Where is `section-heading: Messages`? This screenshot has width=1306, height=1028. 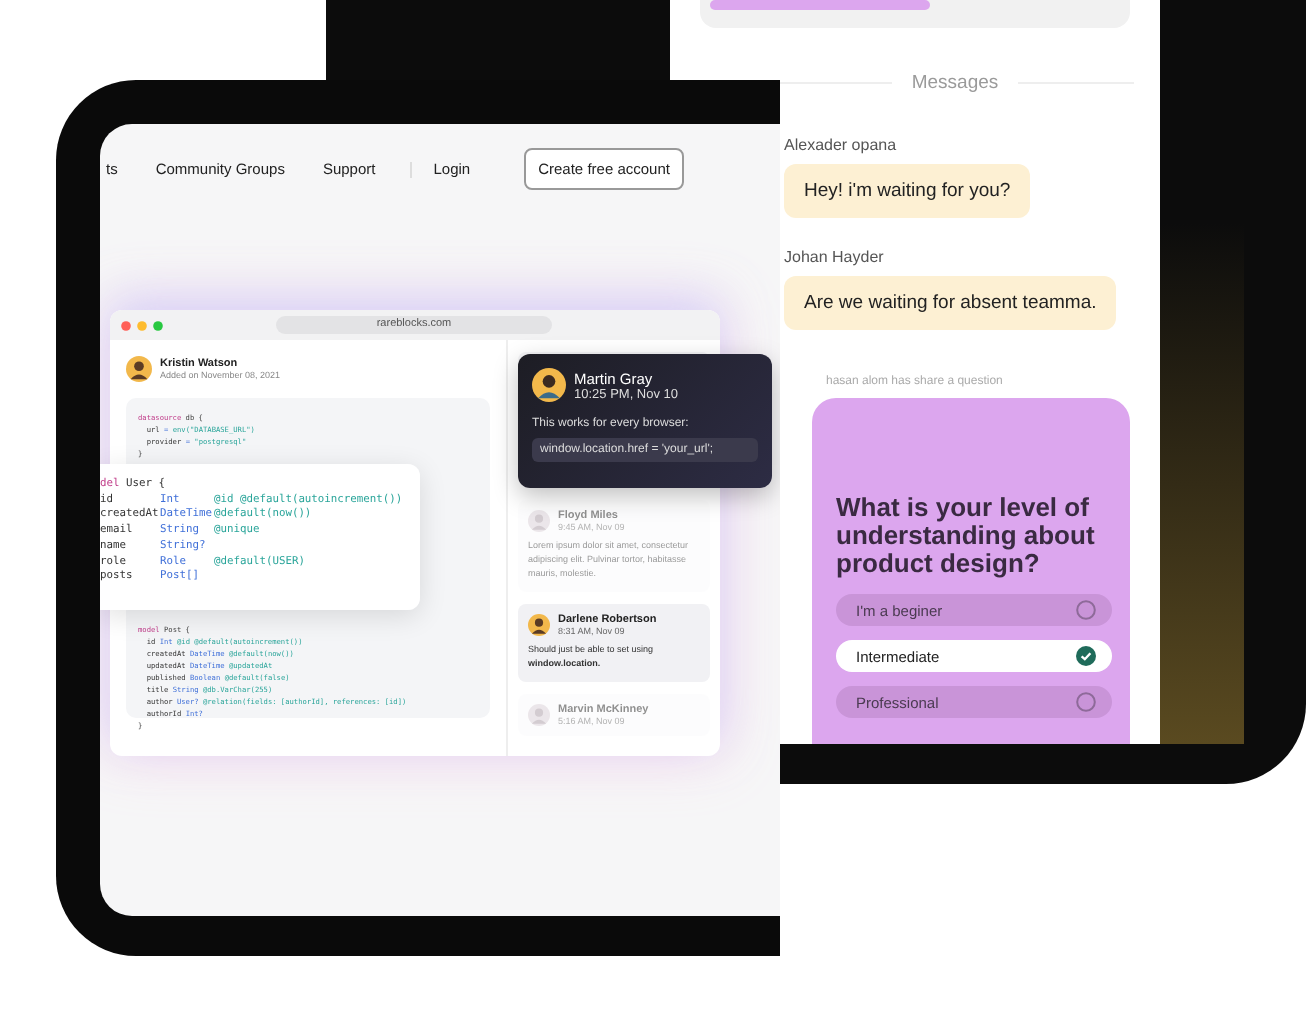 section-heading: Messages is located at coordinates (955, 83).